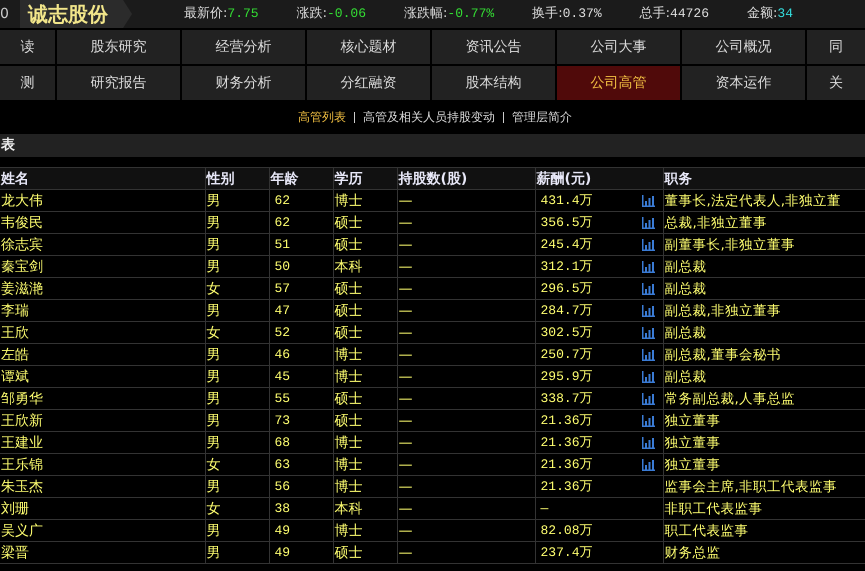 The height and width of the screenshot is (571, 865). What do you see at coordinates (301, 443) in the screenshot?
I see `table-cell: 68` at bounding box center [301, 443].